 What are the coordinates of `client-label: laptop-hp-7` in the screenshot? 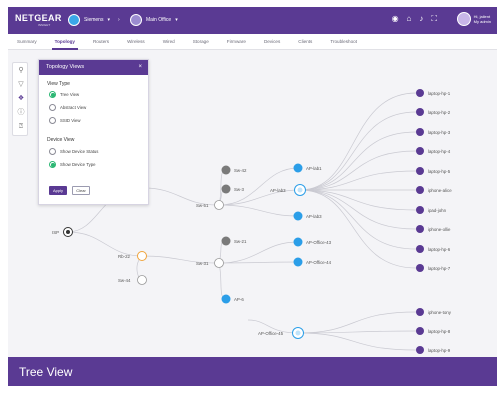 It's located at (439, 268).